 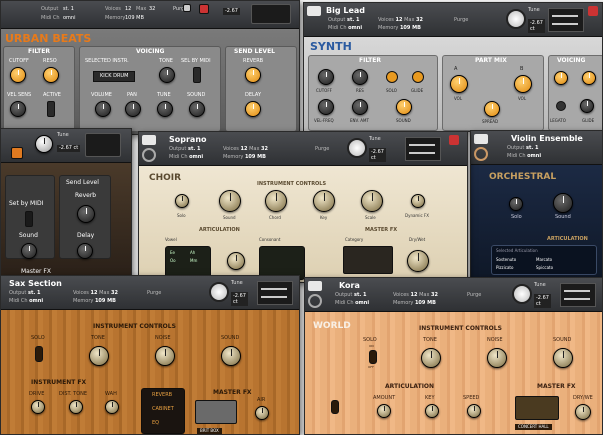 What do you see at coordinates (276, 201) in the screenshot?
I see `chord-knob` at bounding box center [276, 201].